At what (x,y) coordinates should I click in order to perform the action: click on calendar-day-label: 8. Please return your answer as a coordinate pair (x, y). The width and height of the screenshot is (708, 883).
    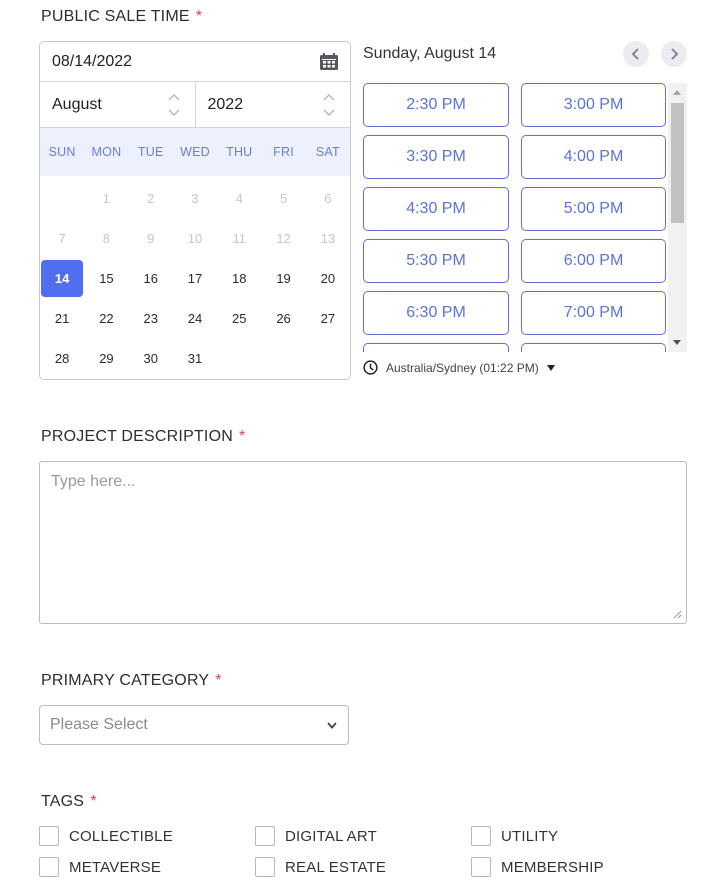
    Looking at the image, I should click on (106, 238).